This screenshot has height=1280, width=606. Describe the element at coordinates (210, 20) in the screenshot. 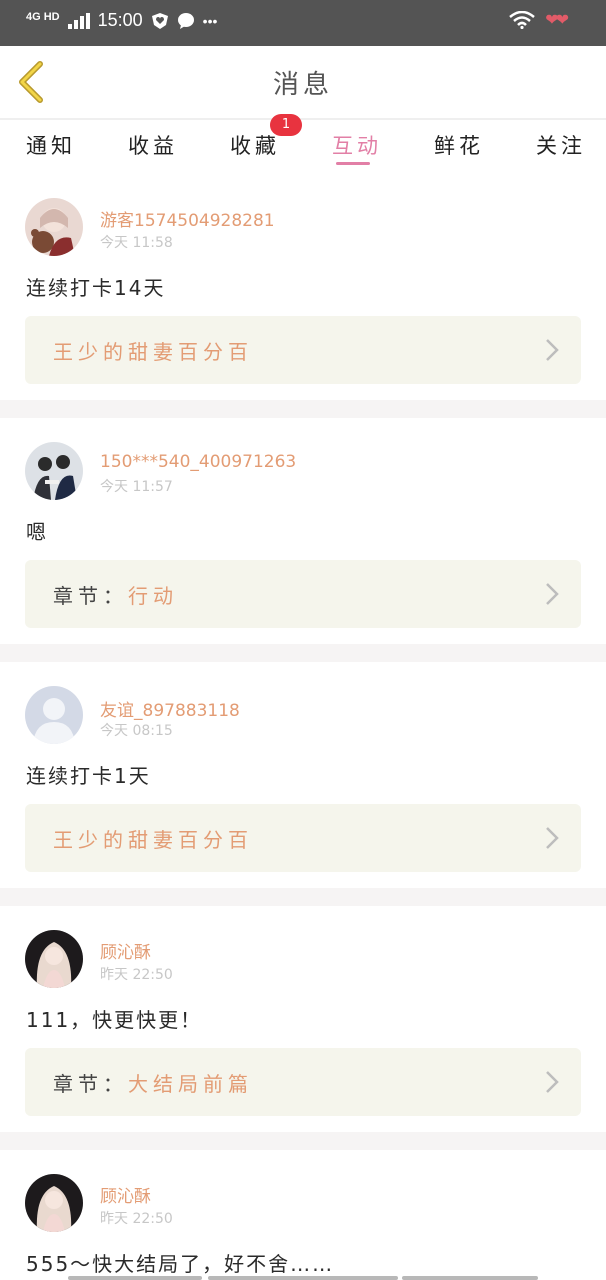

I see `more-notifications-icon: •••` at that location.